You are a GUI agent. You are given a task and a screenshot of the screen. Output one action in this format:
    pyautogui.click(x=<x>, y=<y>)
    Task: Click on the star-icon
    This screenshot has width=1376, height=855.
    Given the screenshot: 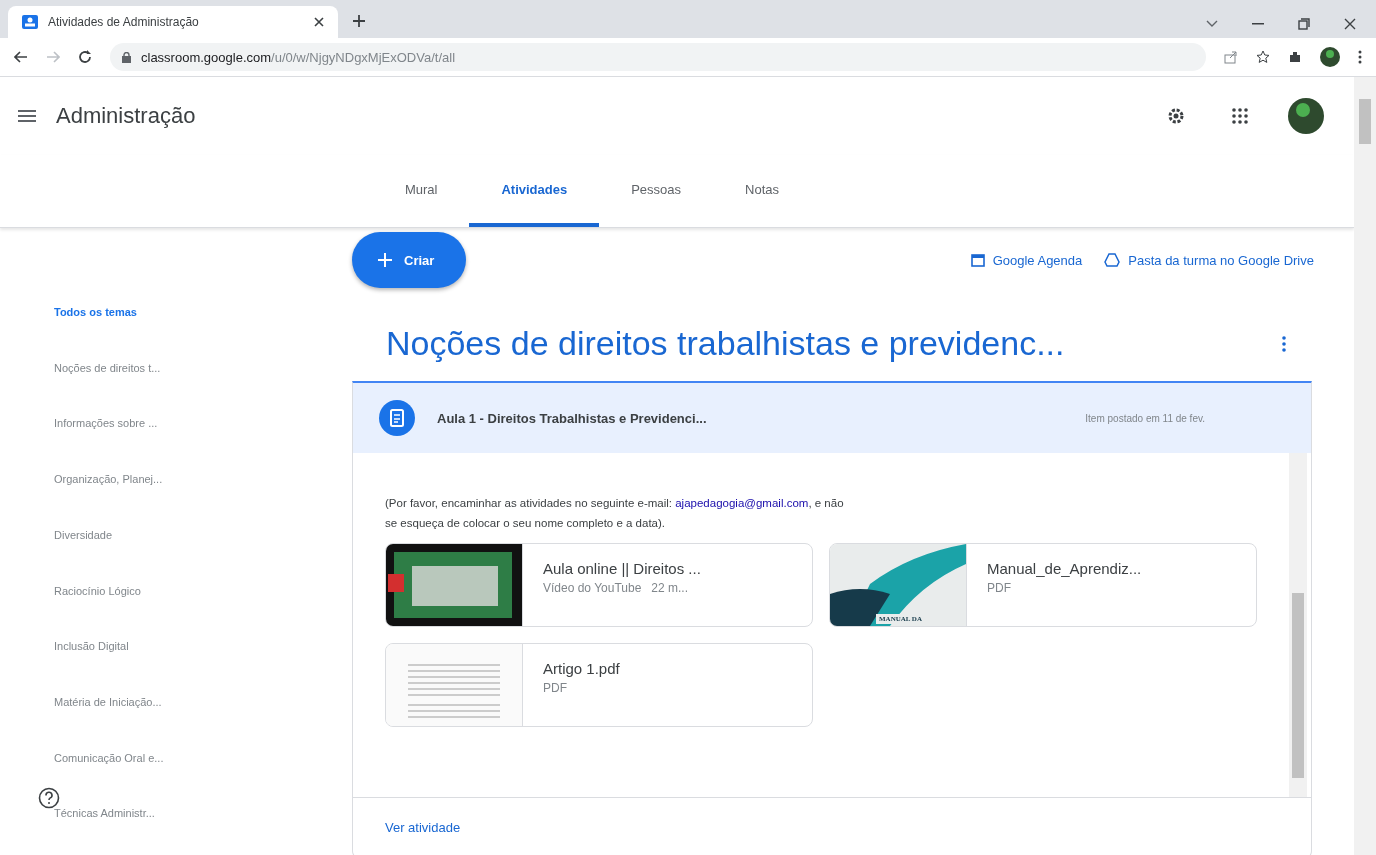 What is the action you would take?
    pyautogui.click(x=1263, y=57)
    